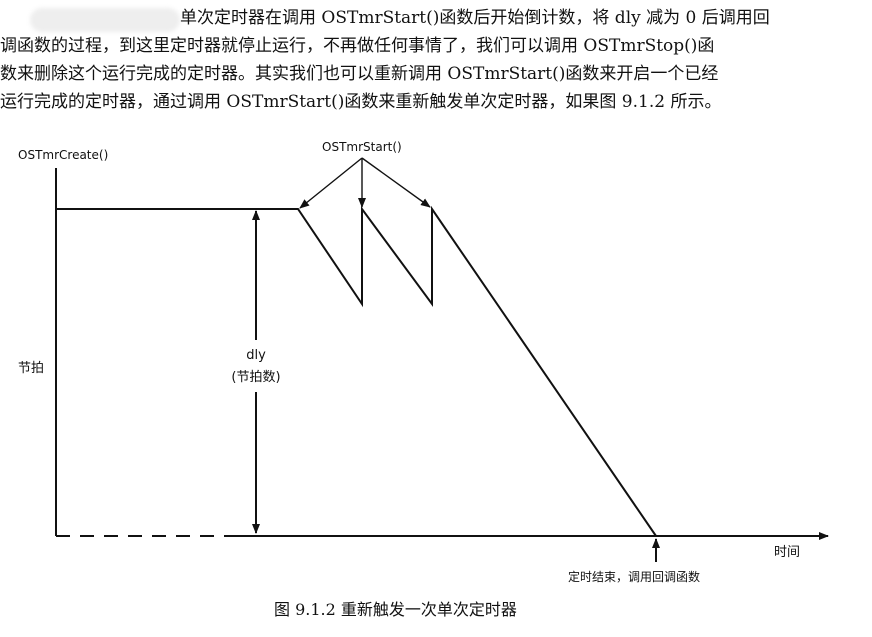 This screenshot has width=872, height=637. Describe the element at coordinates (31, 368) in the screenshot. I see `y-axis-label: 节拍` at that location.